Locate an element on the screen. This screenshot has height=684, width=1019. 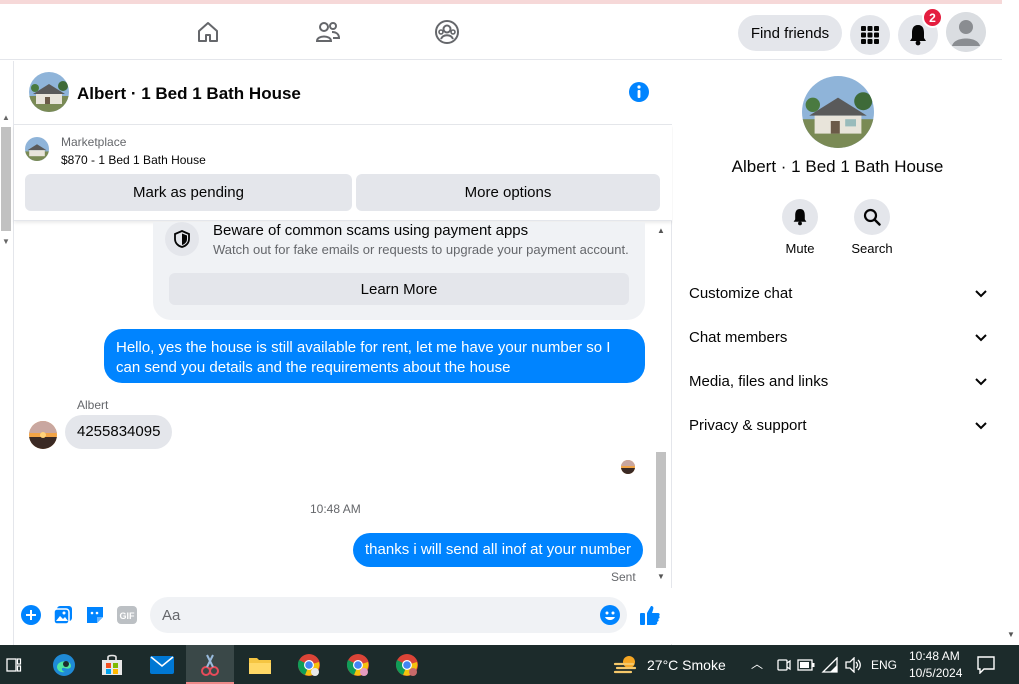
incoming-message-1: 4255834095 is located at coordinates (119, 432).